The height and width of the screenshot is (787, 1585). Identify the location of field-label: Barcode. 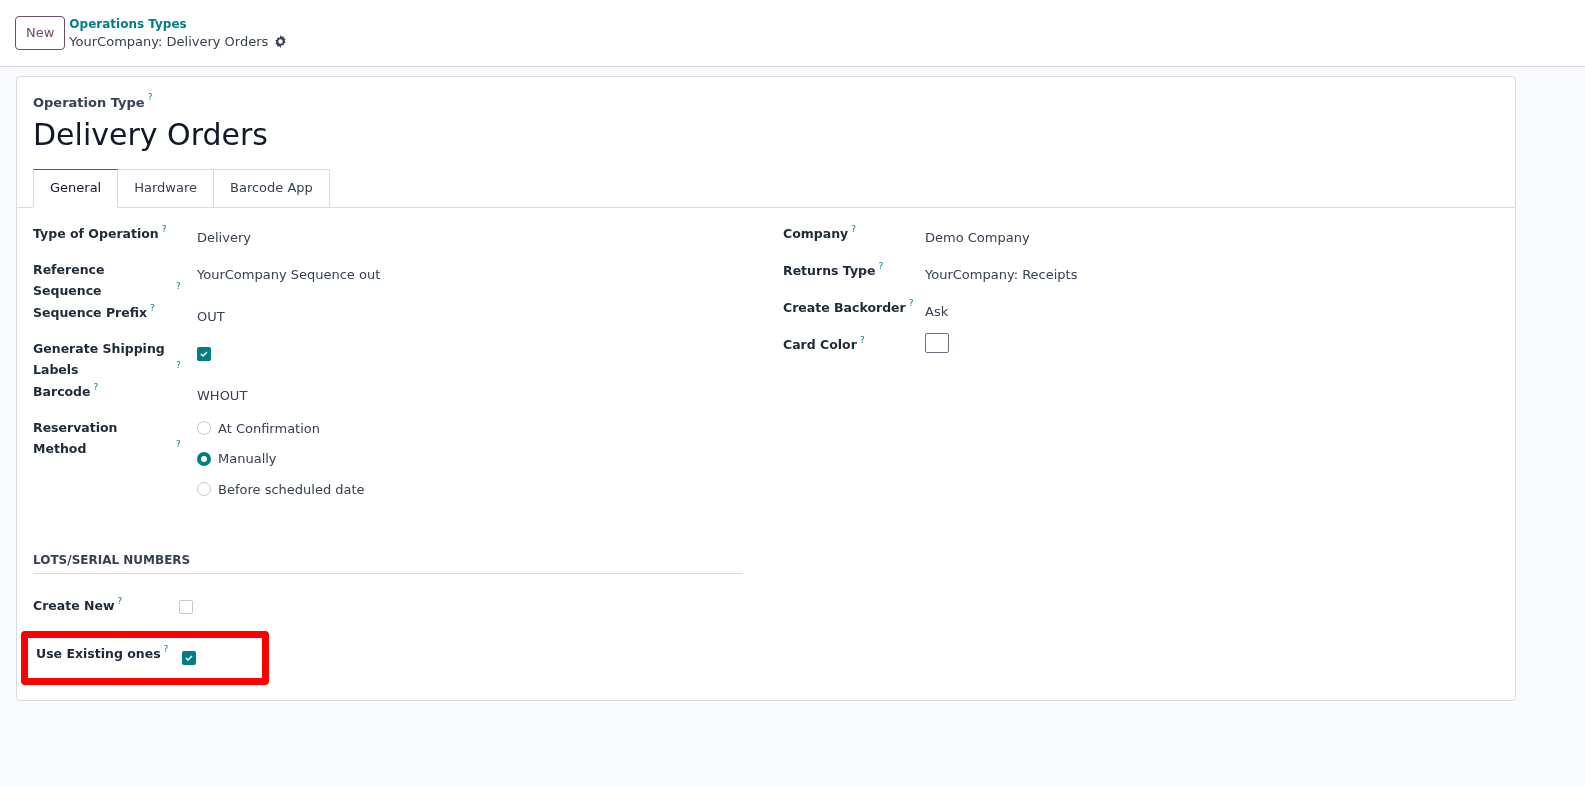
(62, 391).